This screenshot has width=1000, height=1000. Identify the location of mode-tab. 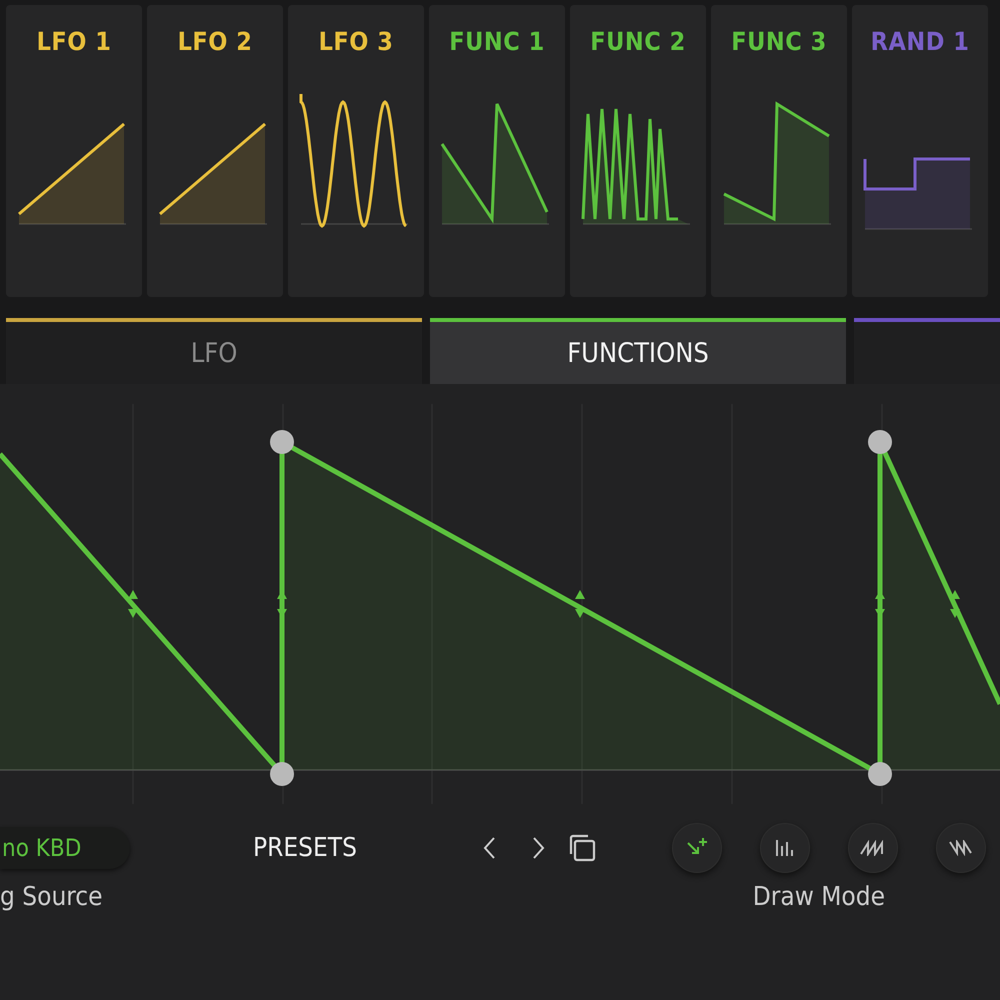
(927, 351).